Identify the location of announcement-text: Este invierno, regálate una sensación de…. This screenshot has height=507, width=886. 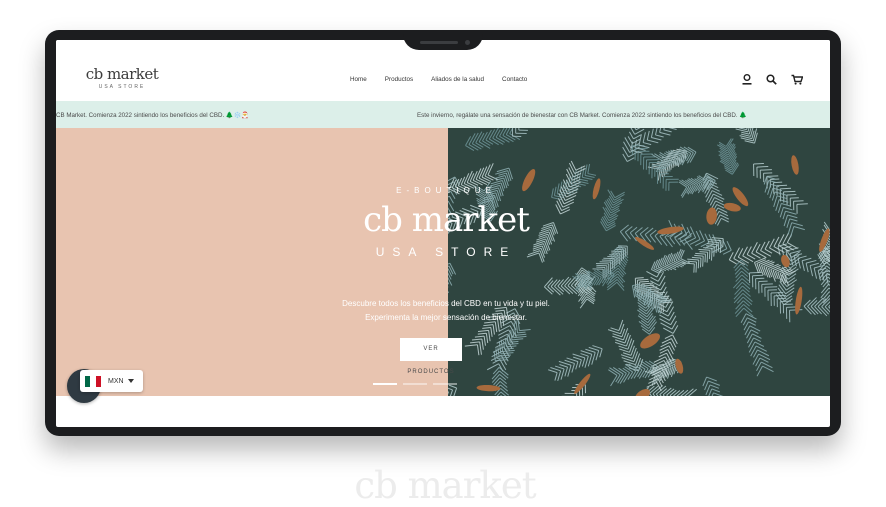
(582, 115).